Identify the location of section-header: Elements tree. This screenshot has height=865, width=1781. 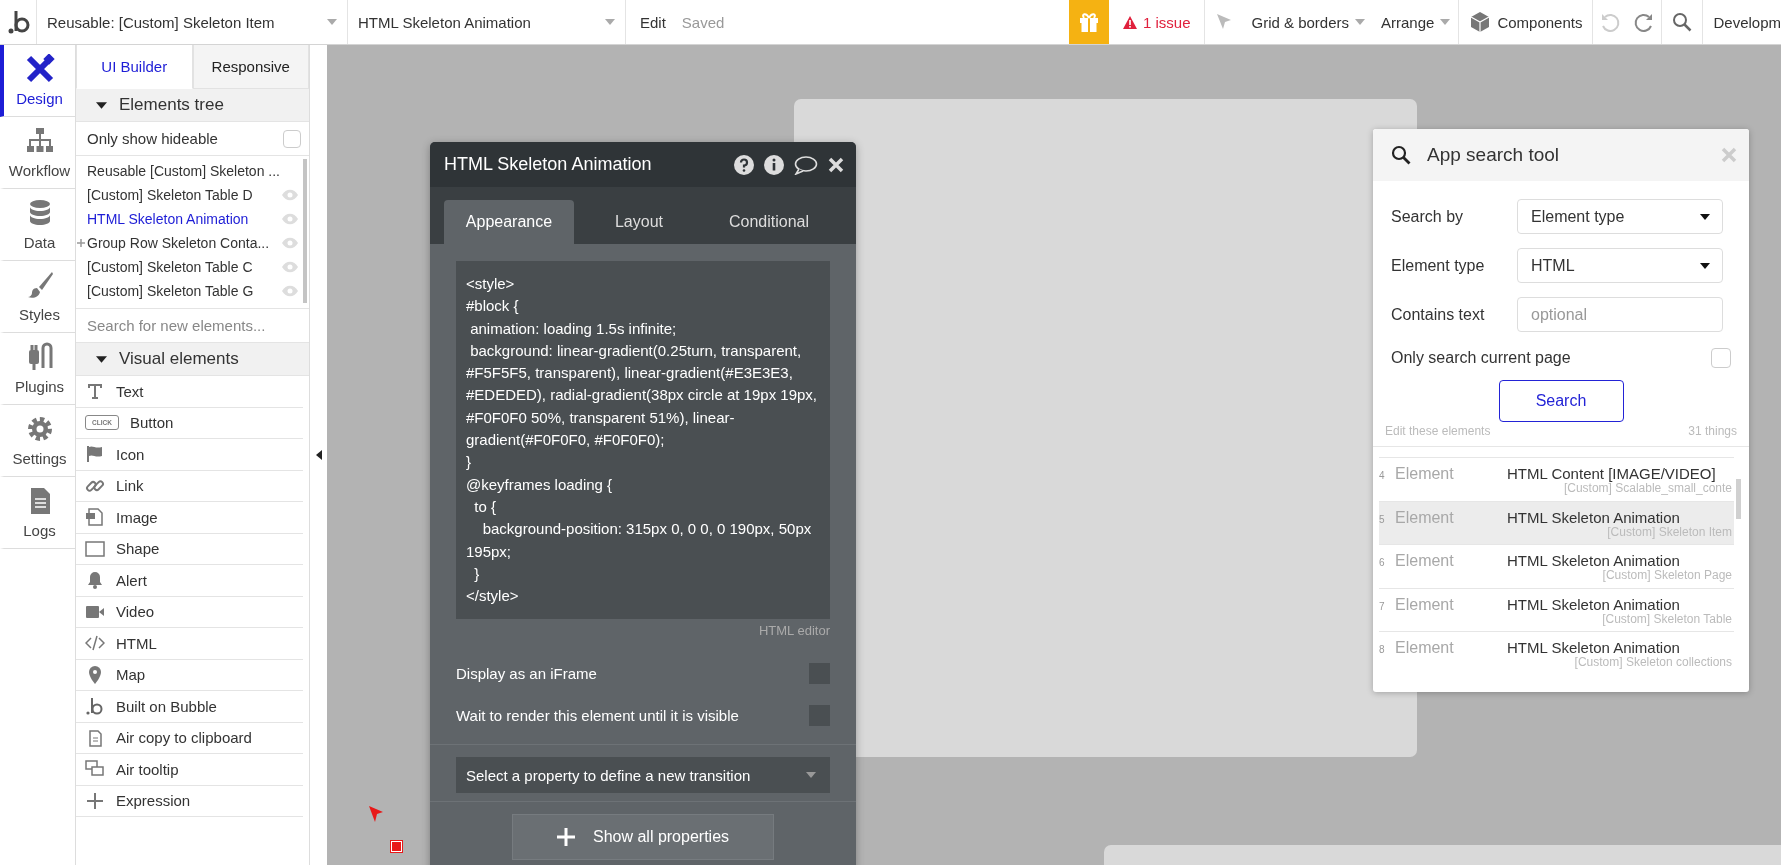
(171, 105).